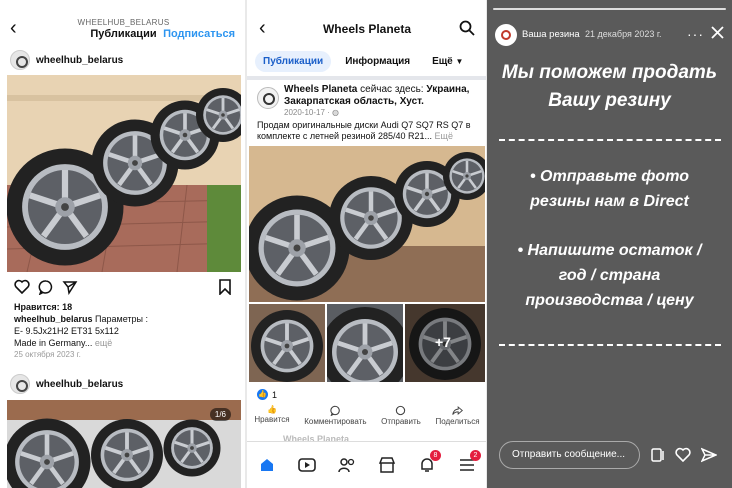 This screenshot has height=488, width=732. I want to click on post-date: 2020-10-17 · ◍, so click(312, 112).